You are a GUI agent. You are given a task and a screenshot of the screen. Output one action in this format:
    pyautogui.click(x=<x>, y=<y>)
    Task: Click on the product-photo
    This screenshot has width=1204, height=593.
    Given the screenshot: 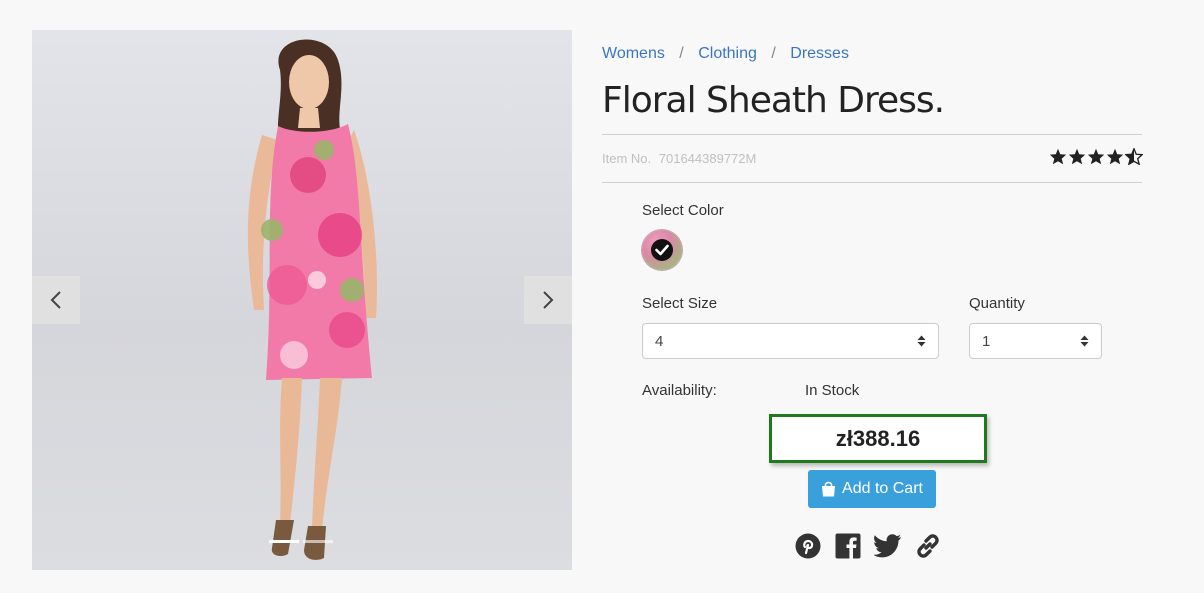 What is the action you would take?
    pyautogui.click(x=312, y=299)
    